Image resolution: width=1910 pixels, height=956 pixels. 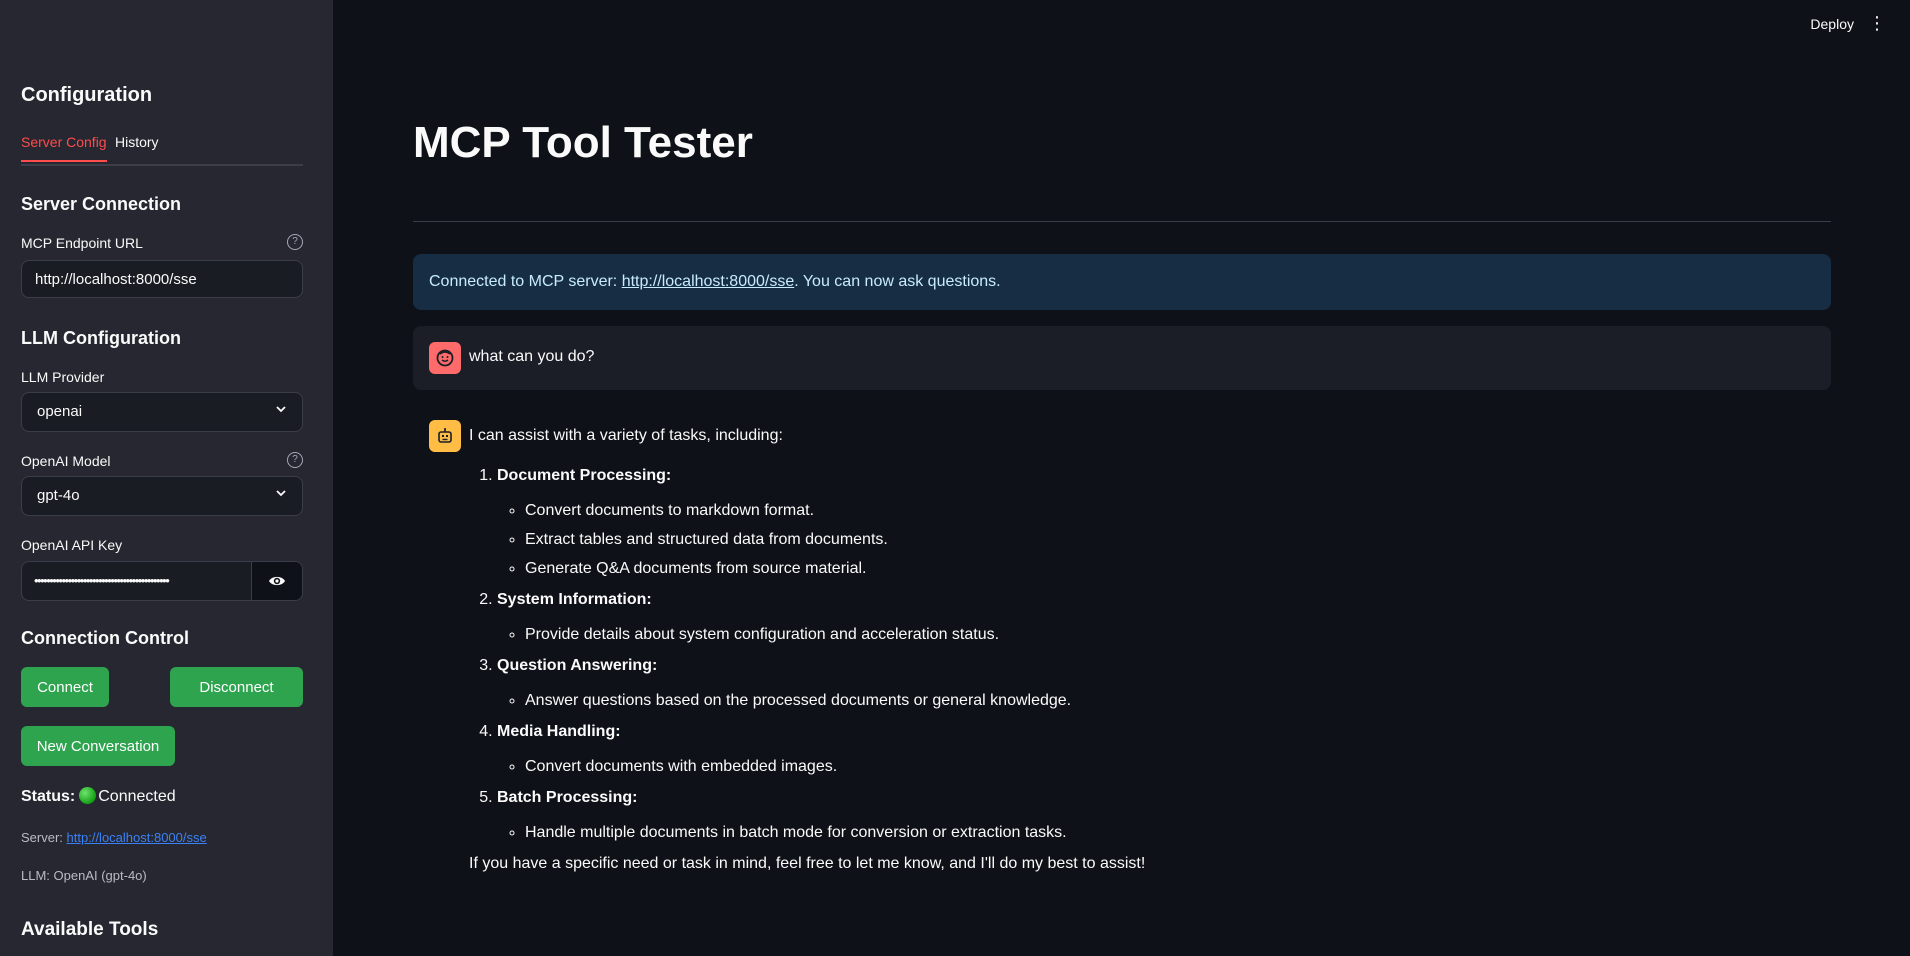 I want to click on robot-icon, so click(x=445, y=435).